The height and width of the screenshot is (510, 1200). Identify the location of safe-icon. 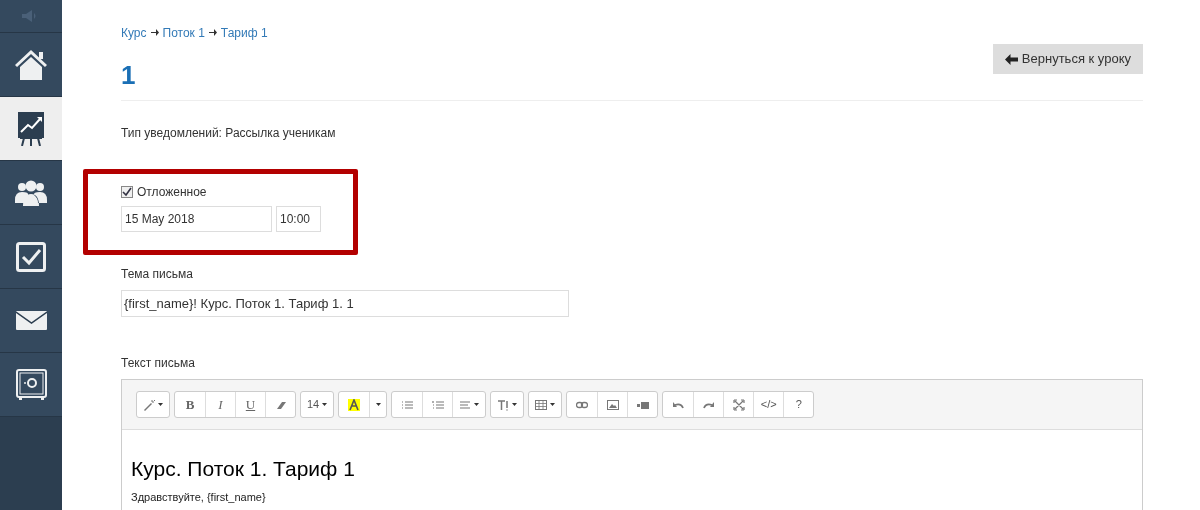
(31, 384).